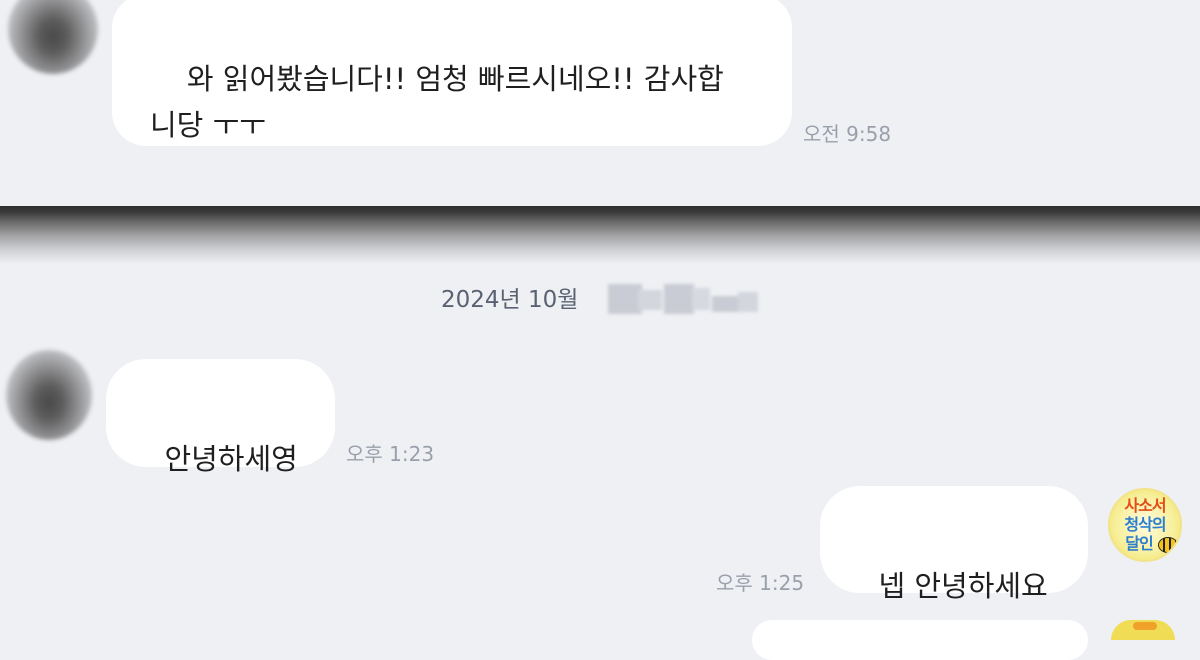 The image size is (1200, 660). I want to click on logo-text-line: 청삭의, so click(1145, 524).